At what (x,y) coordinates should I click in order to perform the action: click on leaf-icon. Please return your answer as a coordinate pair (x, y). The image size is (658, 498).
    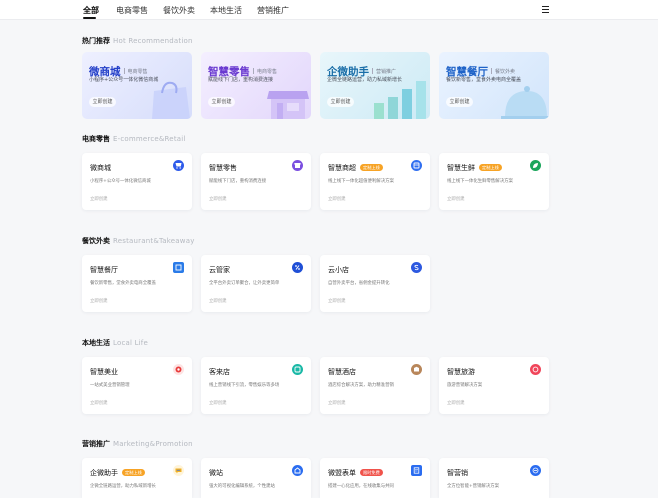
    Looking at the image, I should click on (535, 165).